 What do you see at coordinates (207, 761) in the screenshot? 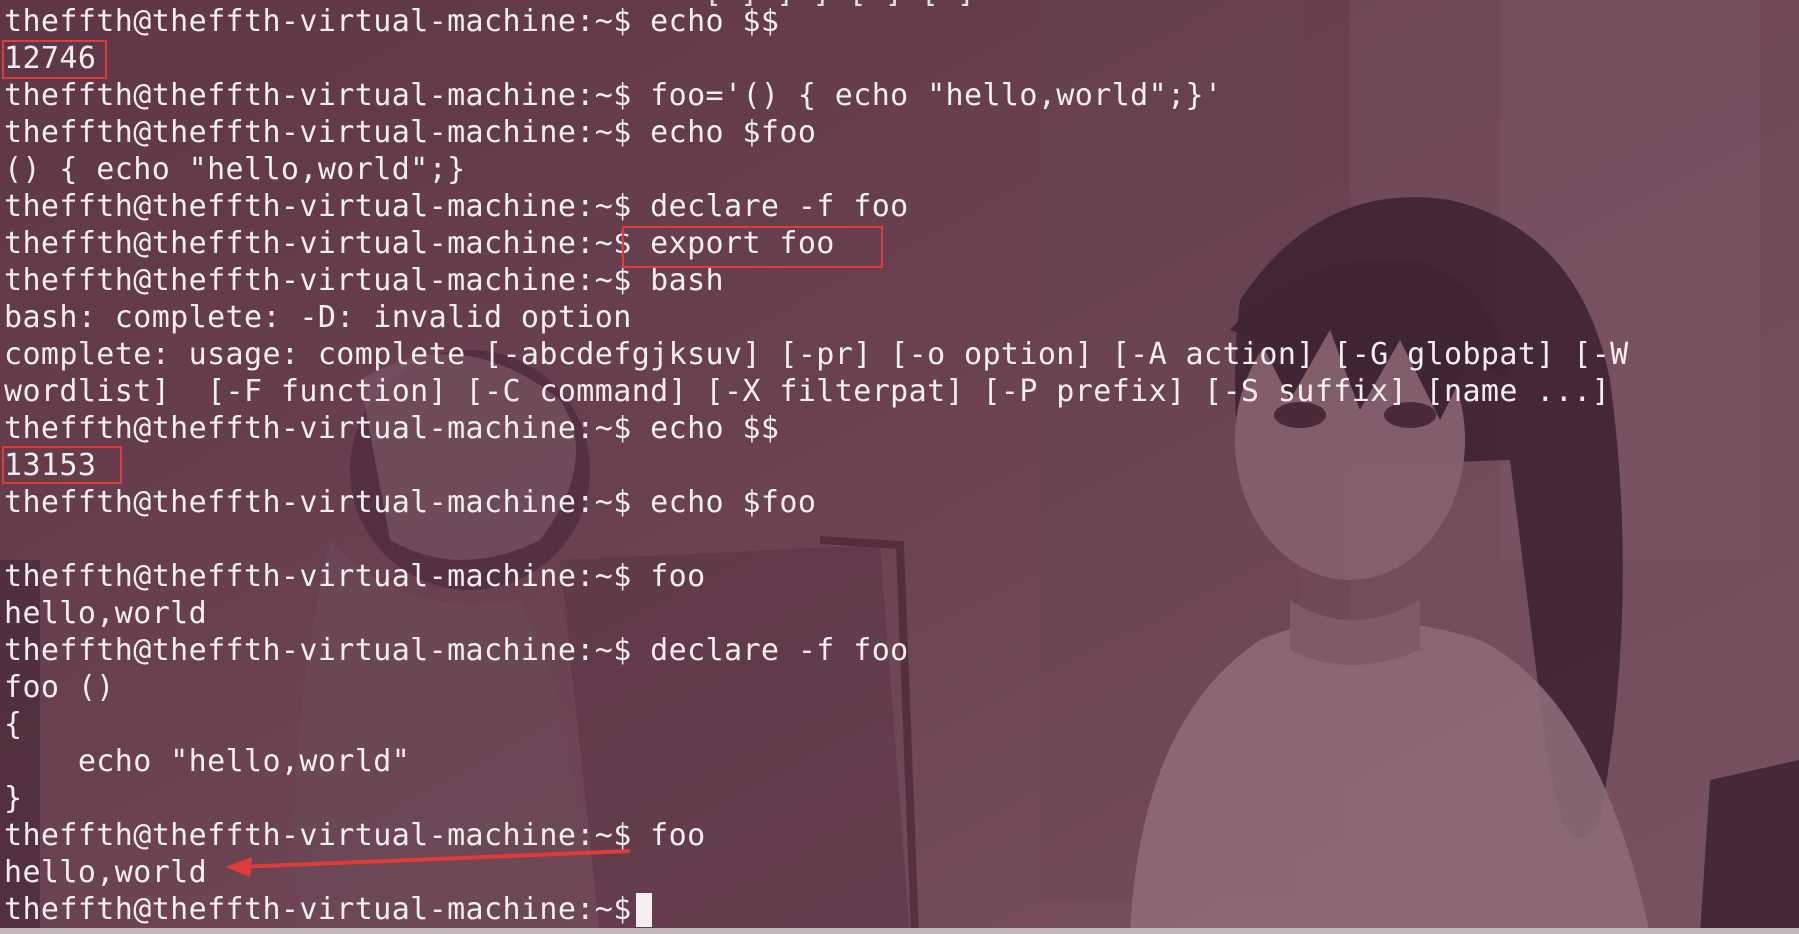
I see `terminal-line: echo "hello,world"` at bounding box center [207, 761].